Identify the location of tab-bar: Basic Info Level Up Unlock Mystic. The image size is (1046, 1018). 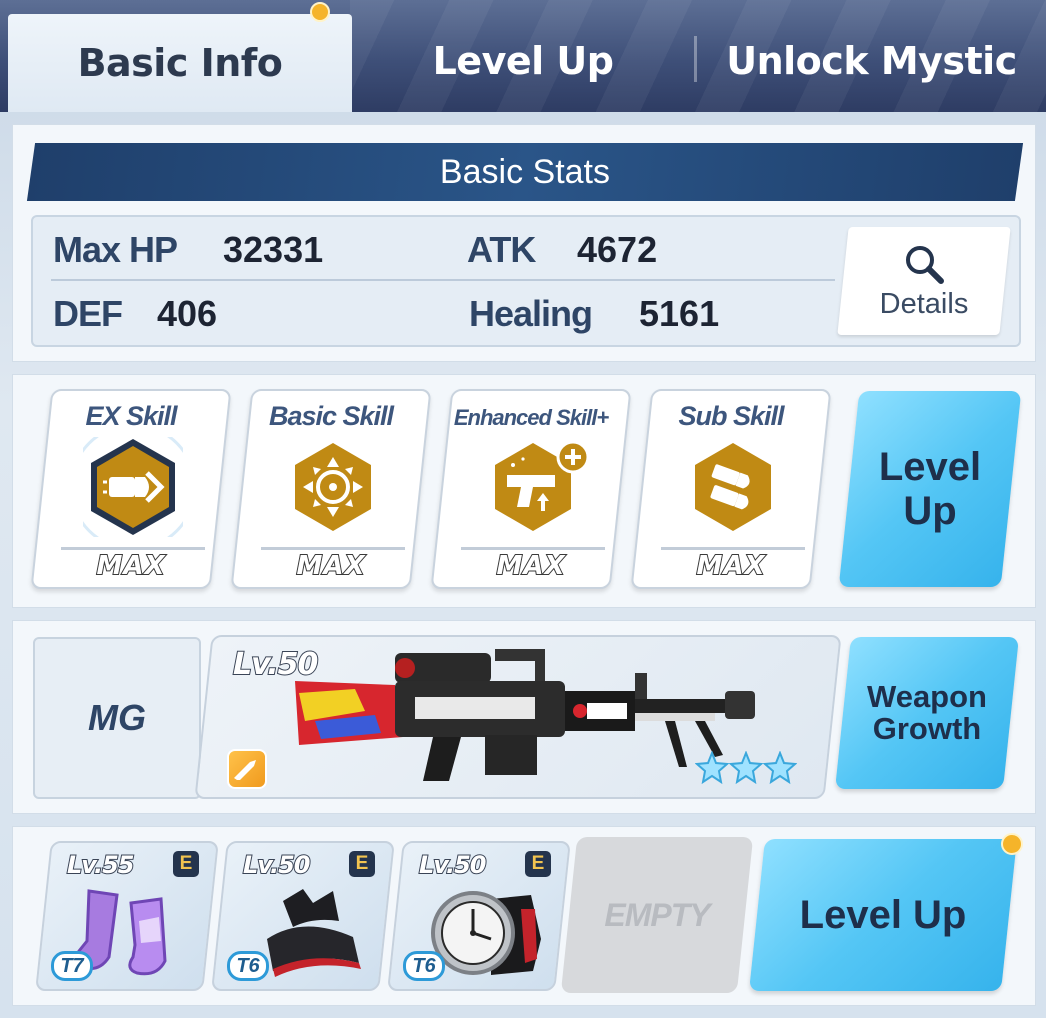
(523, 56).